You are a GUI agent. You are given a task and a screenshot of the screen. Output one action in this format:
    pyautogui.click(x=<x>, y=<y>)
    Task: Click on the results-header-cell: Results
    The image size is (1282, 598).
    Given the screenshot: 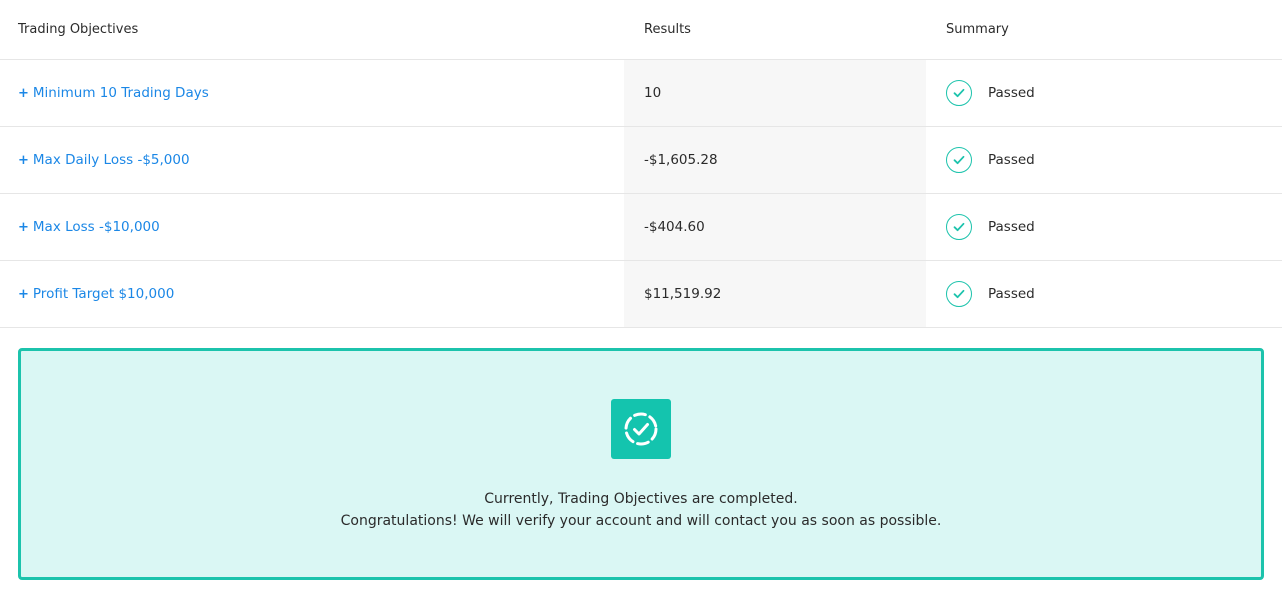 What is the action you would take?
    pyautogui.click(x=775, y=29)
    